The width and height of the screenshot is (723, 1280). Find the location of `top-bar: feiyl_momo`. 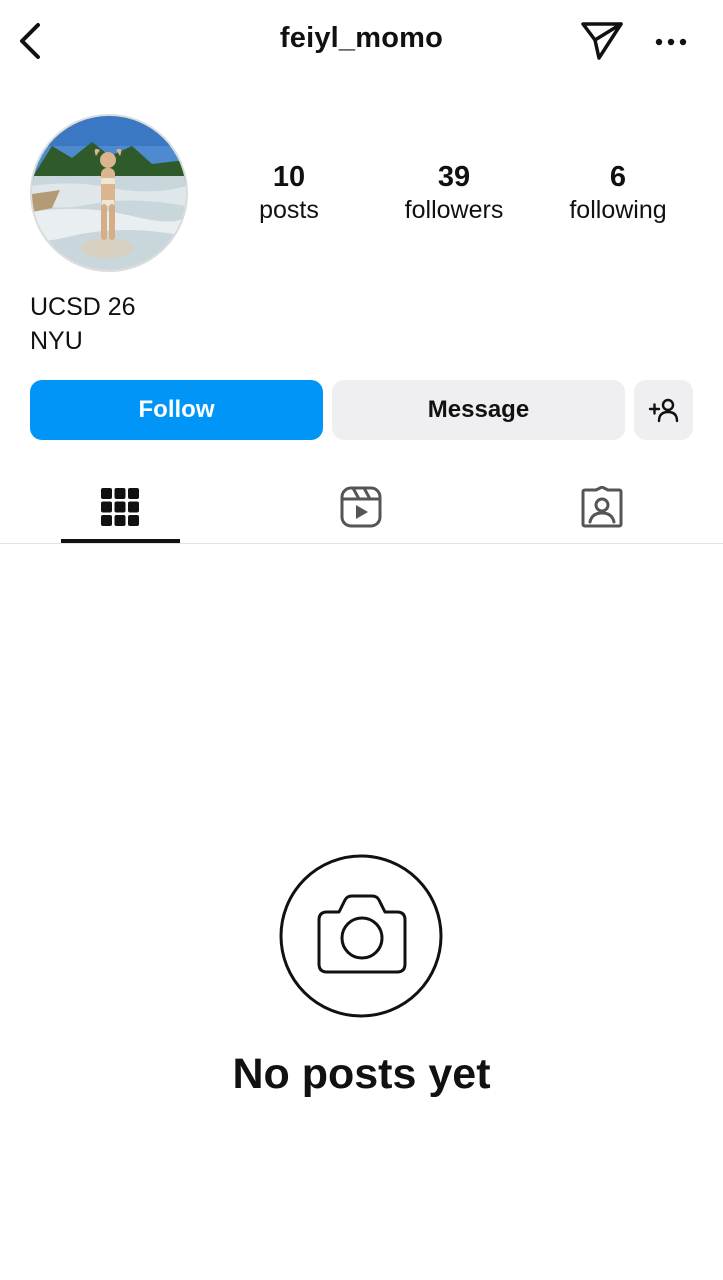

top-bar: feiyl_momo is located at coordinates (361, 42).